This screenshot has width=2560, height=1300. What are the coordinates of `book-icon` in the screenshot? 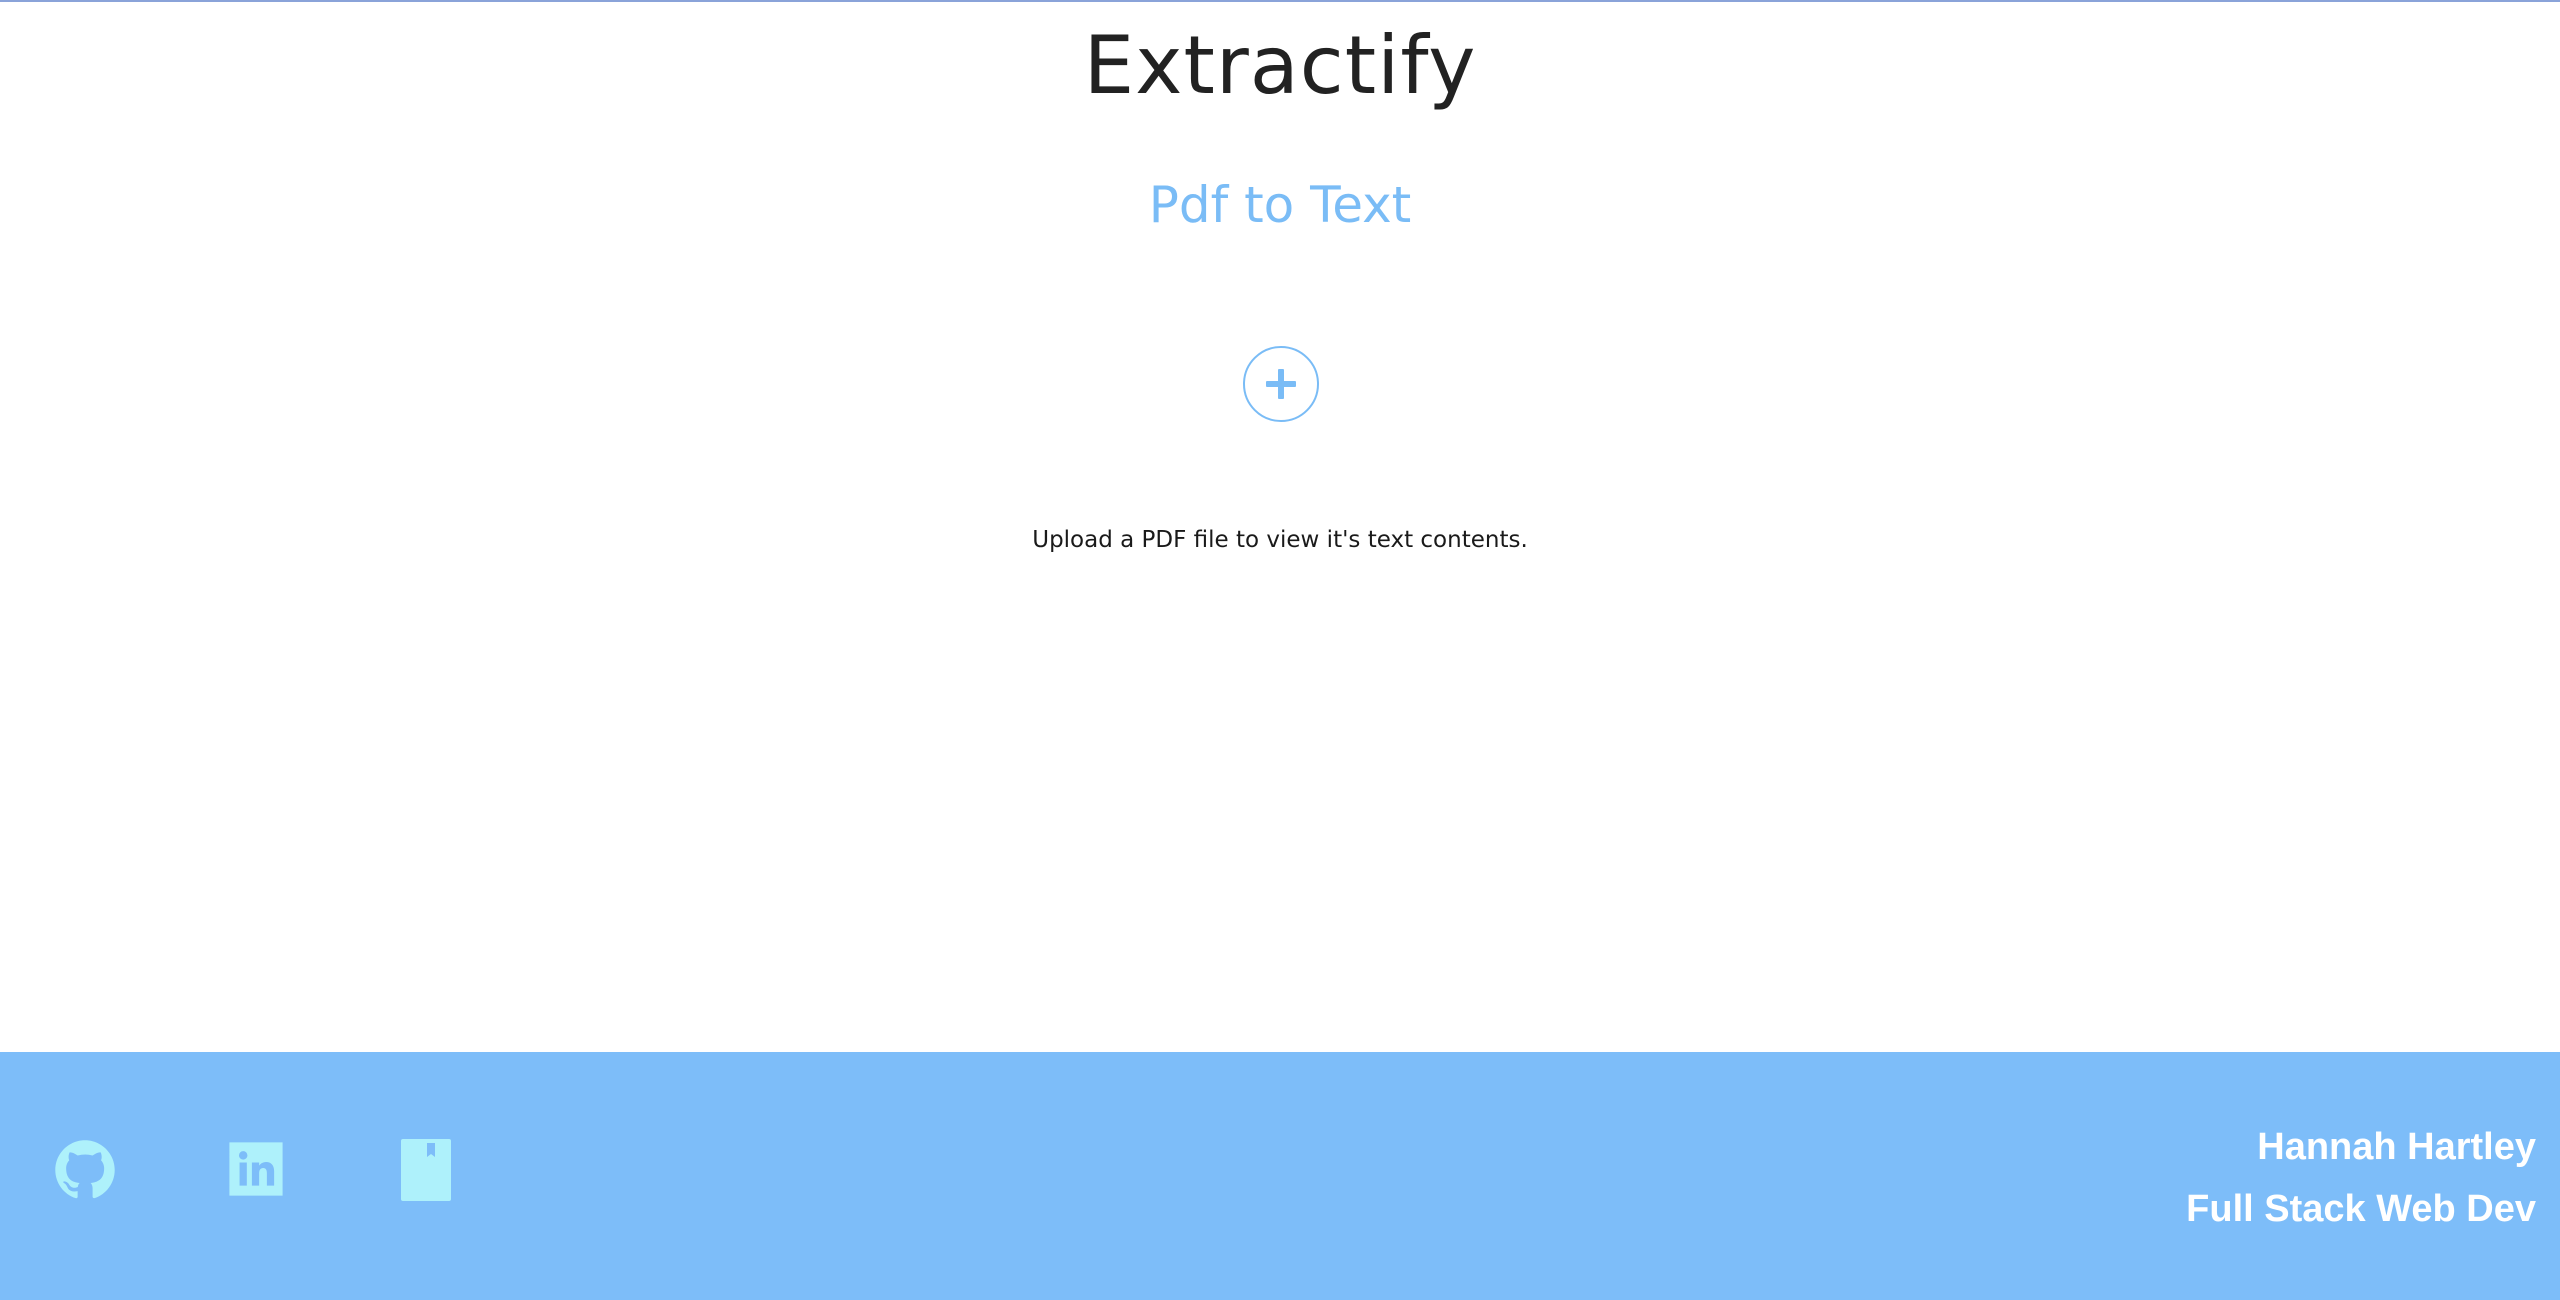 It's located at (426, 1170).